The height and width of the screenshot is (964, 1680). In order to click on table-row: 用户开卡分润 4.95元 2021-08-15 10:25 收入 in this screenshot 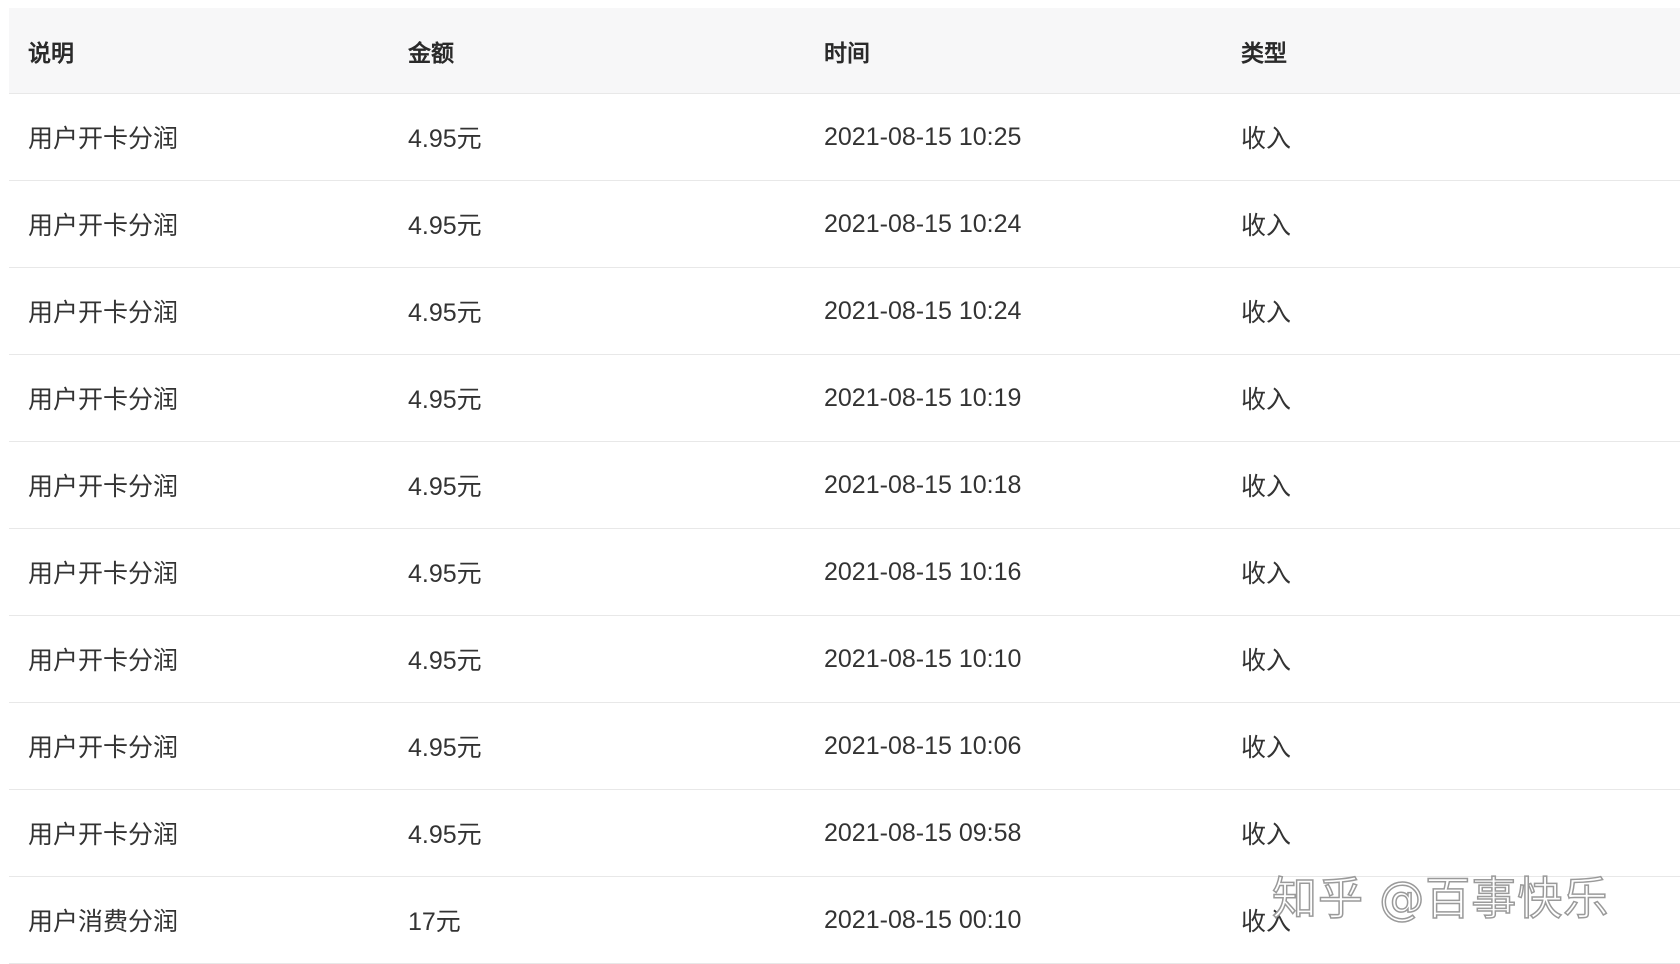, I will do `click(844, 137)`.